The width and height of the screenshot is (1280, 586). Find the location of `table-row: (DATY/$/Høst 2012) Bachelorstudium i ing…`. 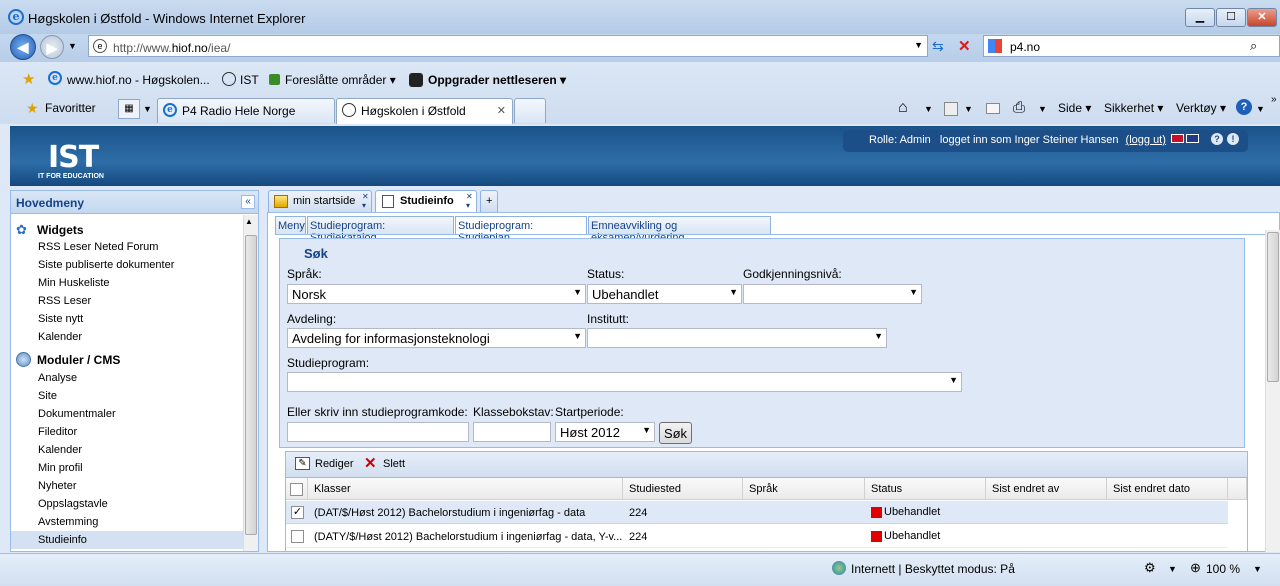

table-row: (DATY/$/Høst 2012) Bachelorstudium i ing… is located at coordinates (757, 536).